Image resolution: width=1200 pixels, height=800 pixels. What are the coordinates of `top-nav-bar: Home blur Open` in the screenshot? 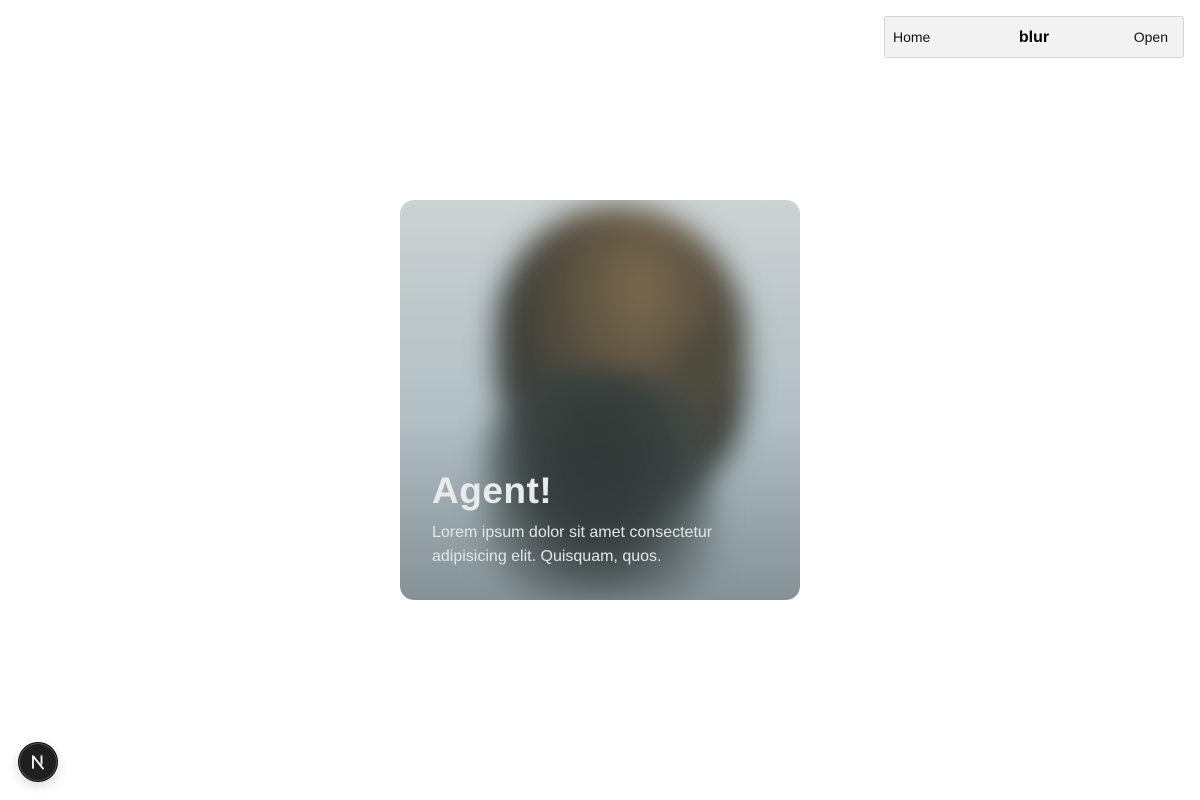 It's located at (1034, 37).